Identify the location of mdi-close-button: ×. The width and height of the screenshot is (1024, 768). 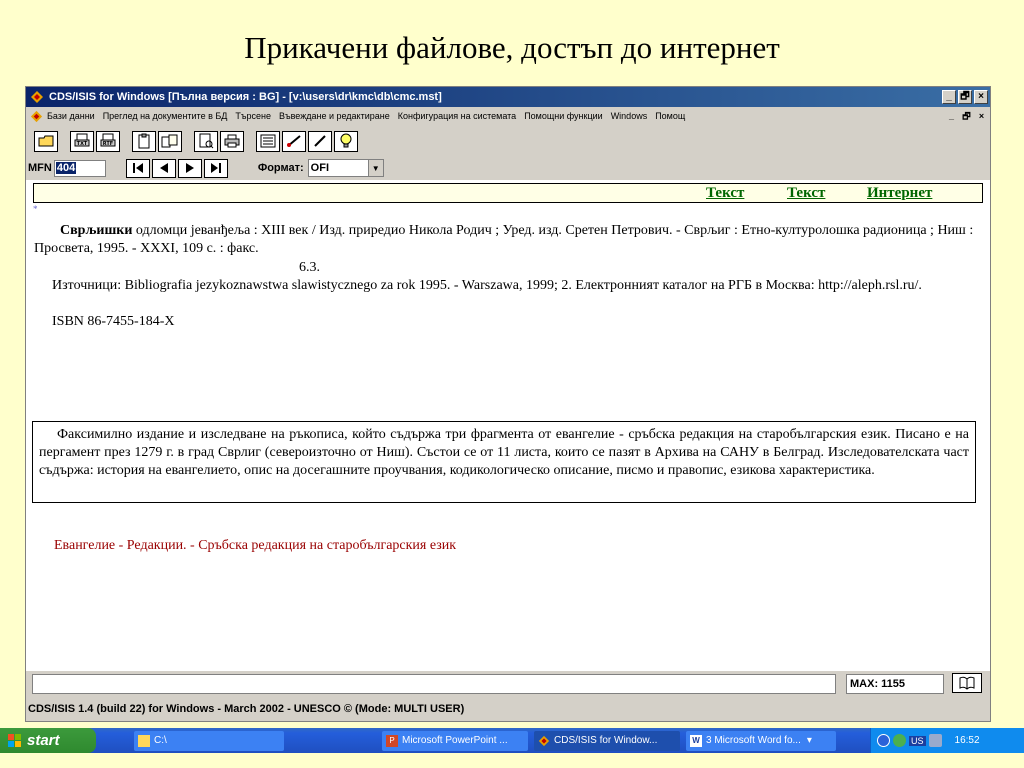
(981, 116).